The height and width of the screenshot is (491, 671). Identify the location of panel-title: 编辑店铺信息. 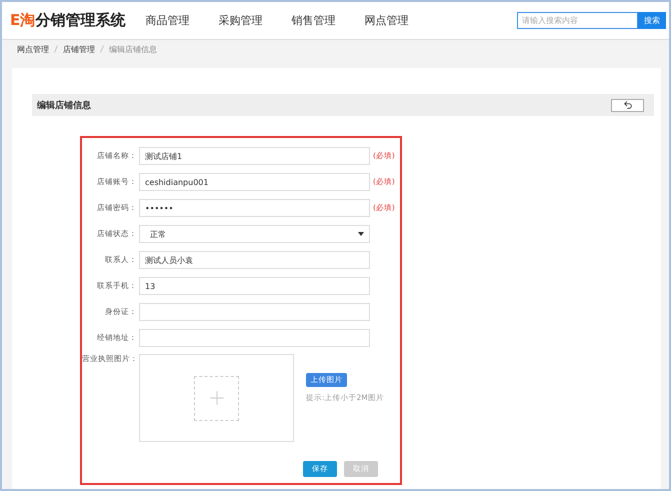
(64, 105).